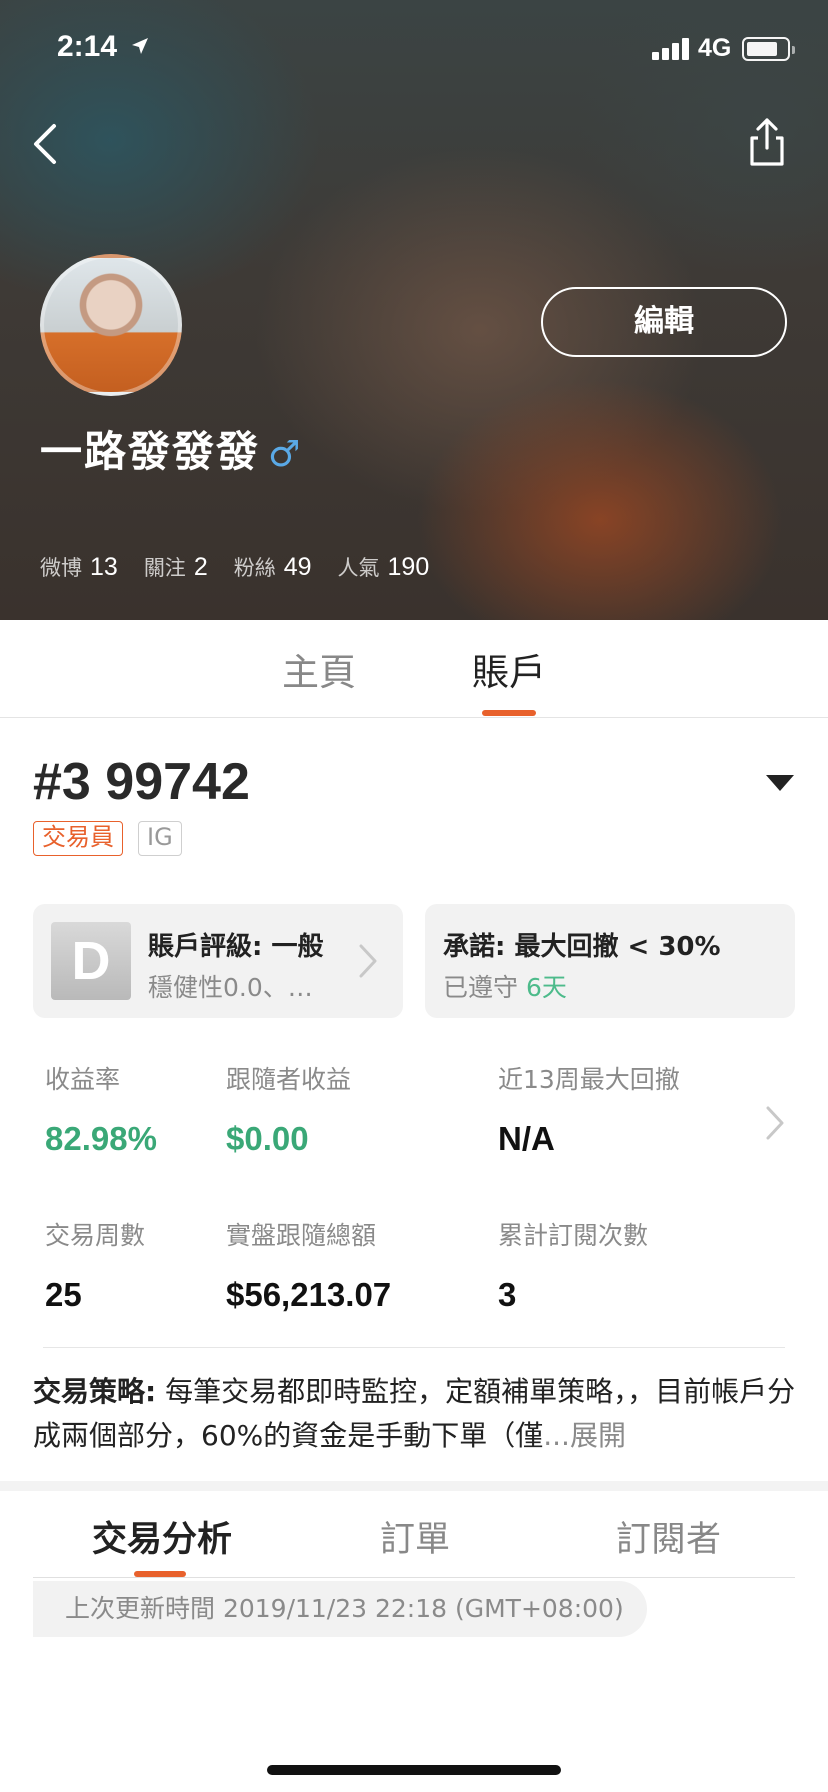 The width and height of the screenshot is (828, 1792). I want to click on username-text: 一路發發發, so click(150, 451).